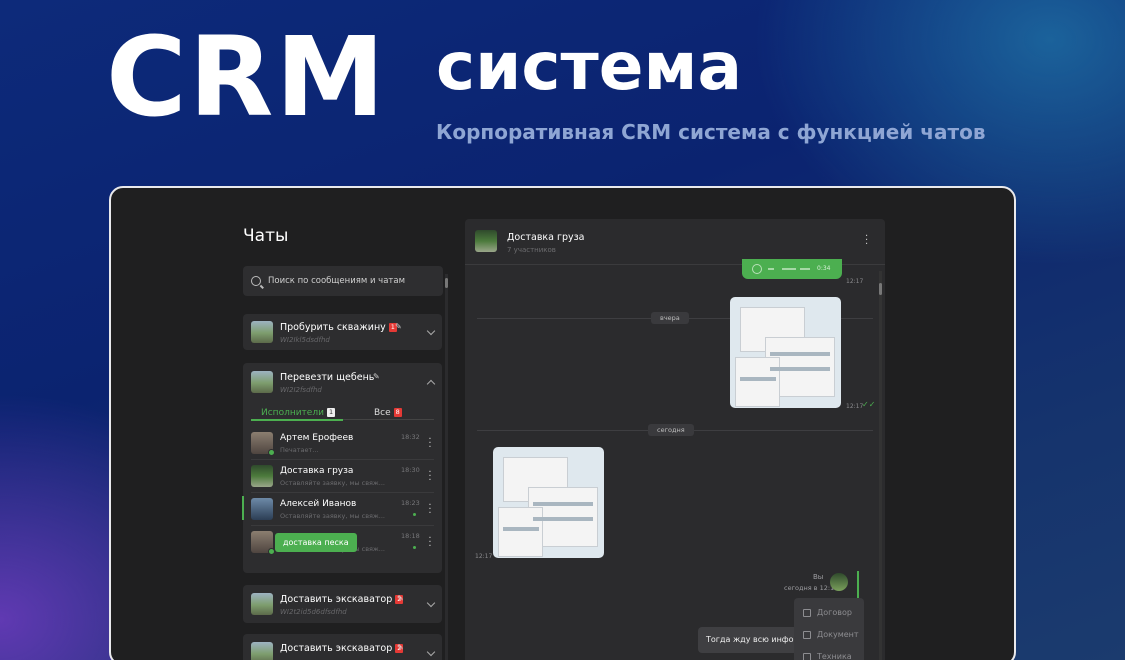  I want to click on chat-card: Пробурить скважину 1 WI2Ikl5dsdfhd ✎, so click(342, 332).